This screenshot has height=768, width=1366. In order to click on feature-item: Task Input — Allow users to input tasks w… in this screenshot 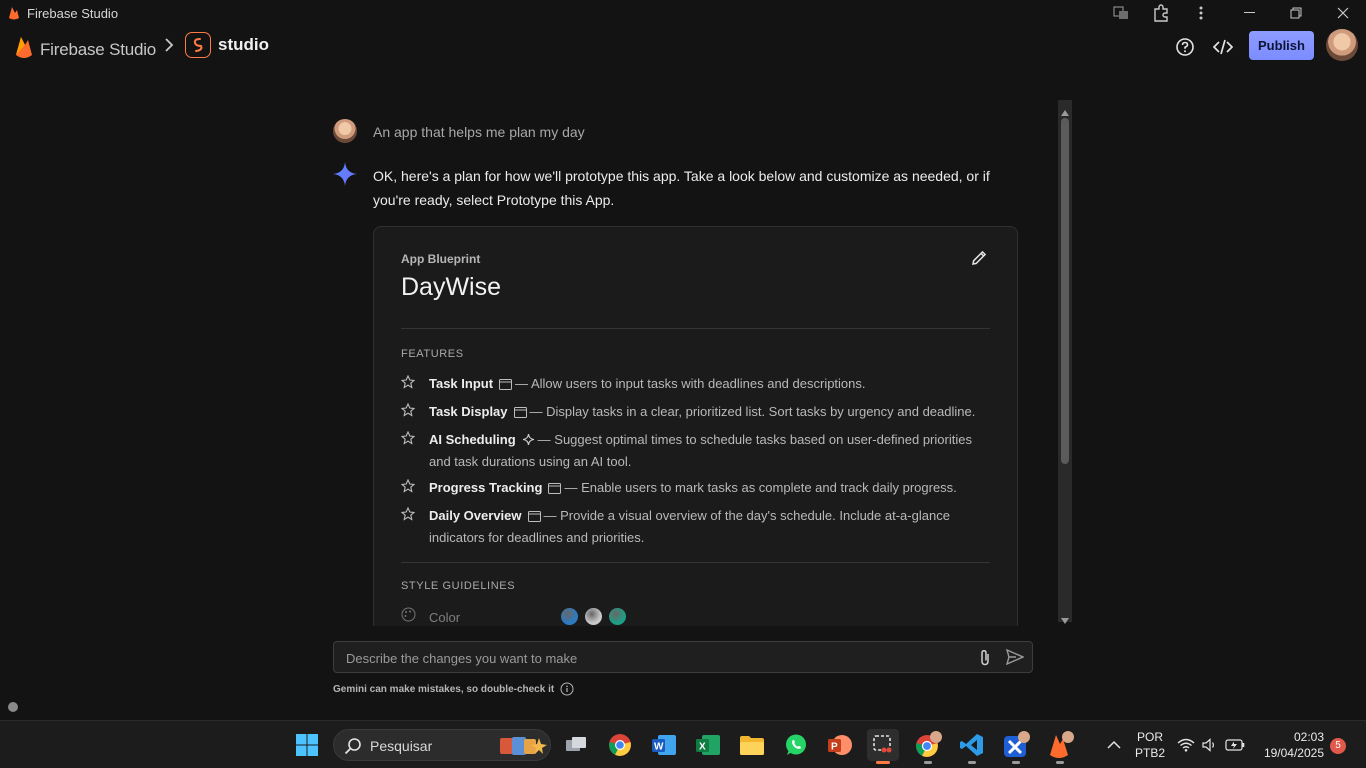, I will do `click(690, 385)`.